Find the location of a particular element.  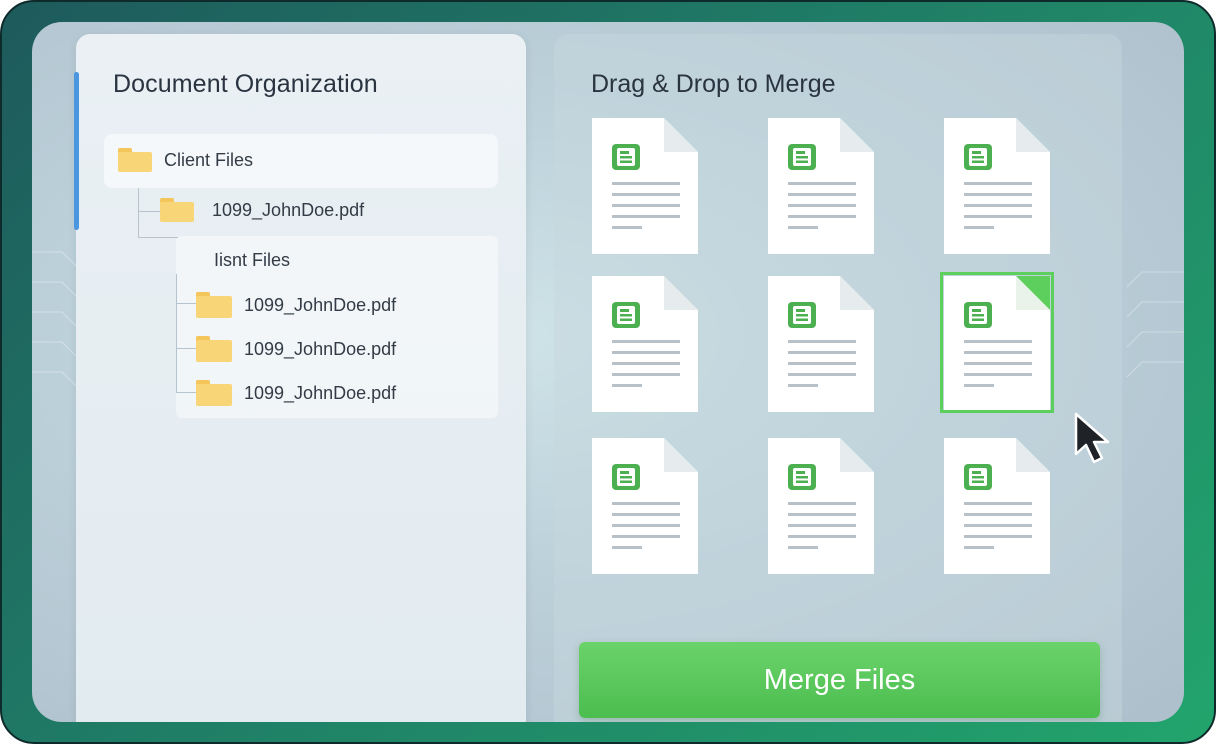

tree-item-label: Client Files is located at coordinates (209, 159).